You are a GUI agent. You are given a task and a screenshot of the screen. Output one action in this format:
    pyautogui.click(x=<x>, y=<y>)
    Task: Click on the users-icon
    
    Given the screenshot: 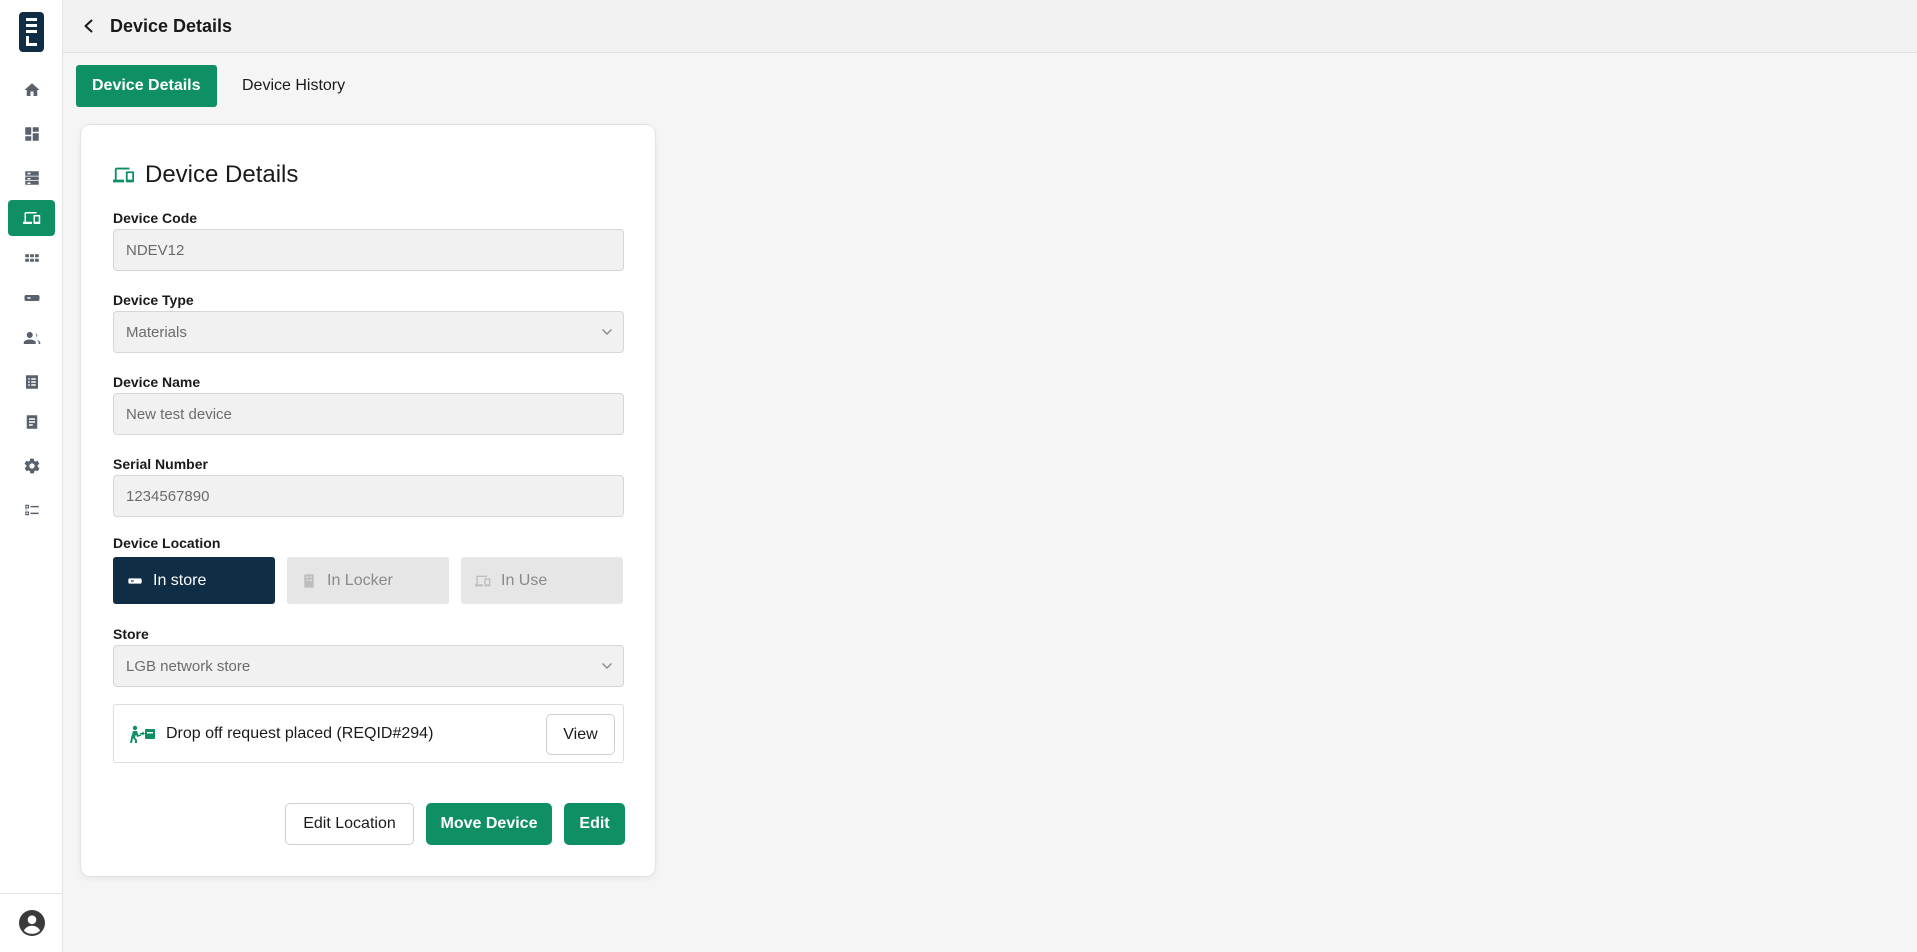 What is the action you would take?
    pyautogui.click(x=31, y=338)
    